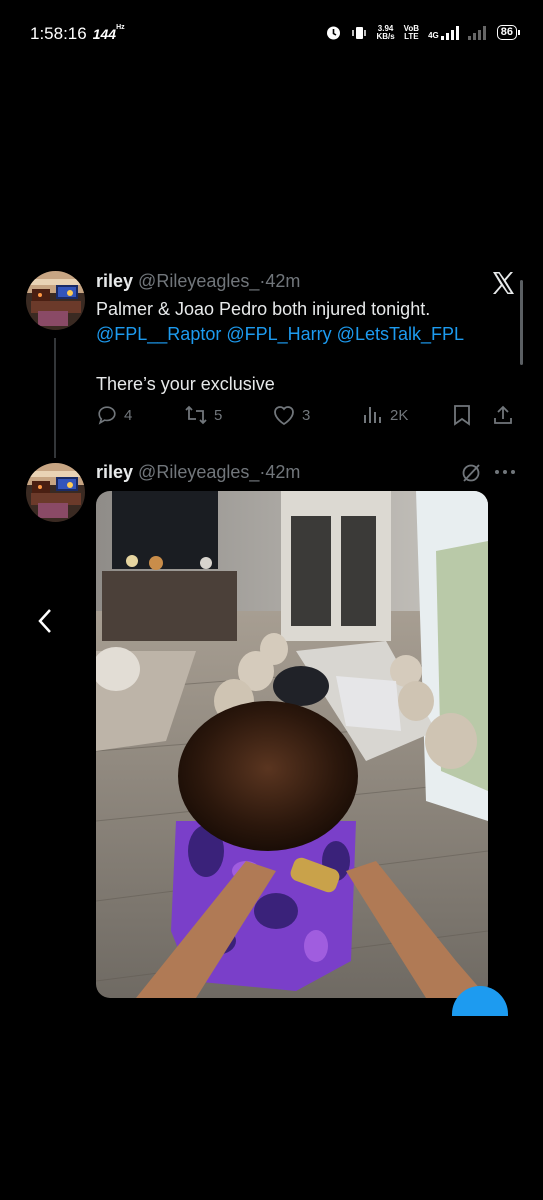  I want to click on reply-icon, so click(107, 415).